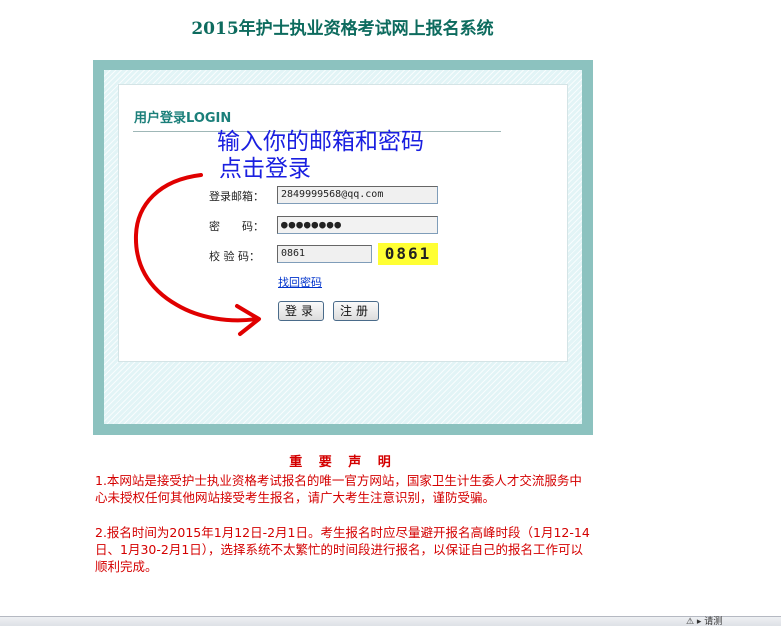 The height and width of the screenshot is (626, 781). What do you see at coordinates (301, 311) in the screenshot?
I see `login-button: 登录` at bounding box center [301, 311].